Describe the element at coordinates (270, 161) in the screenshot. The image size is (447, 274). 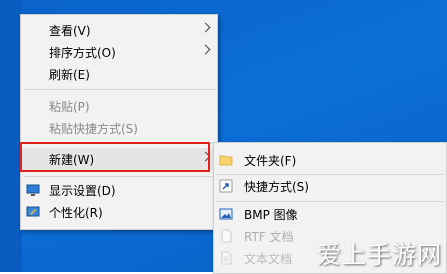
I see `submenu-item-label: 文件夹(F)` at that location.